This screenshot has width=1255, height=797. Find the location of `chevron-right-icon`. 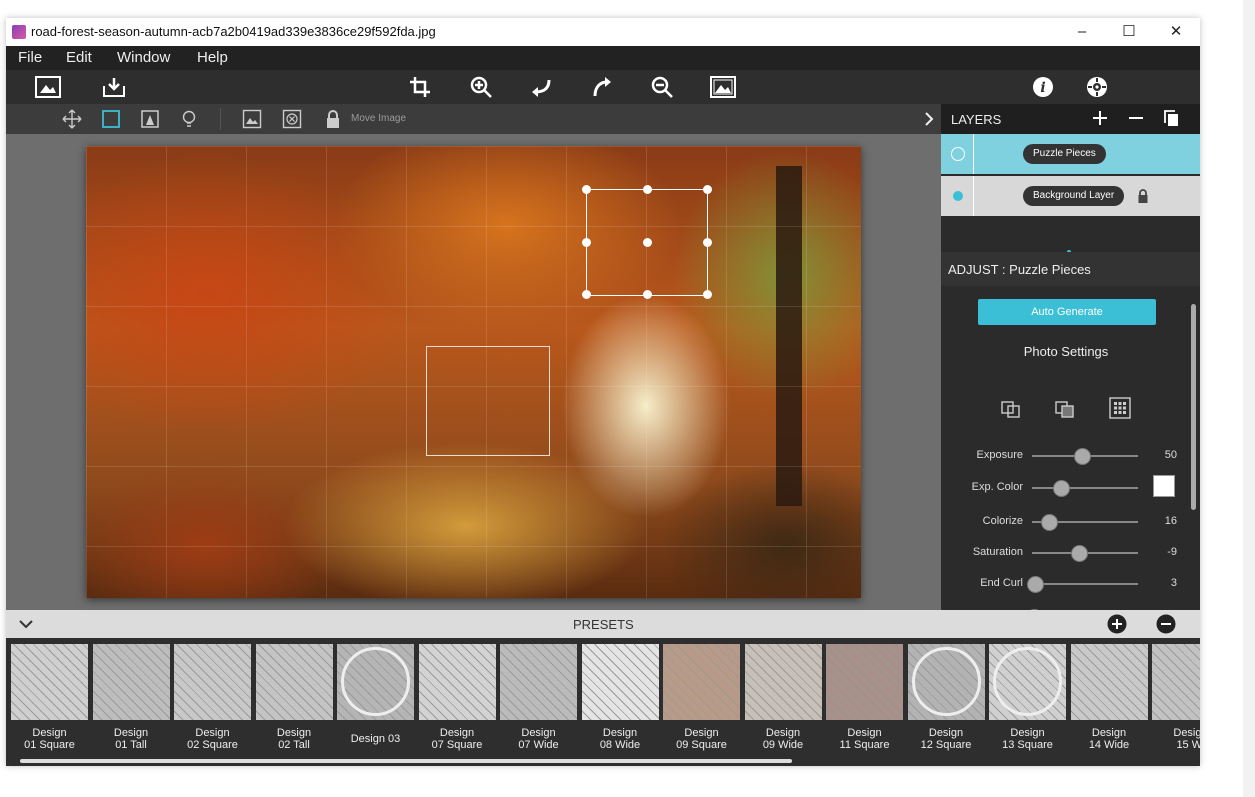

chevron-right-icon is located at coordinates (929, 119).